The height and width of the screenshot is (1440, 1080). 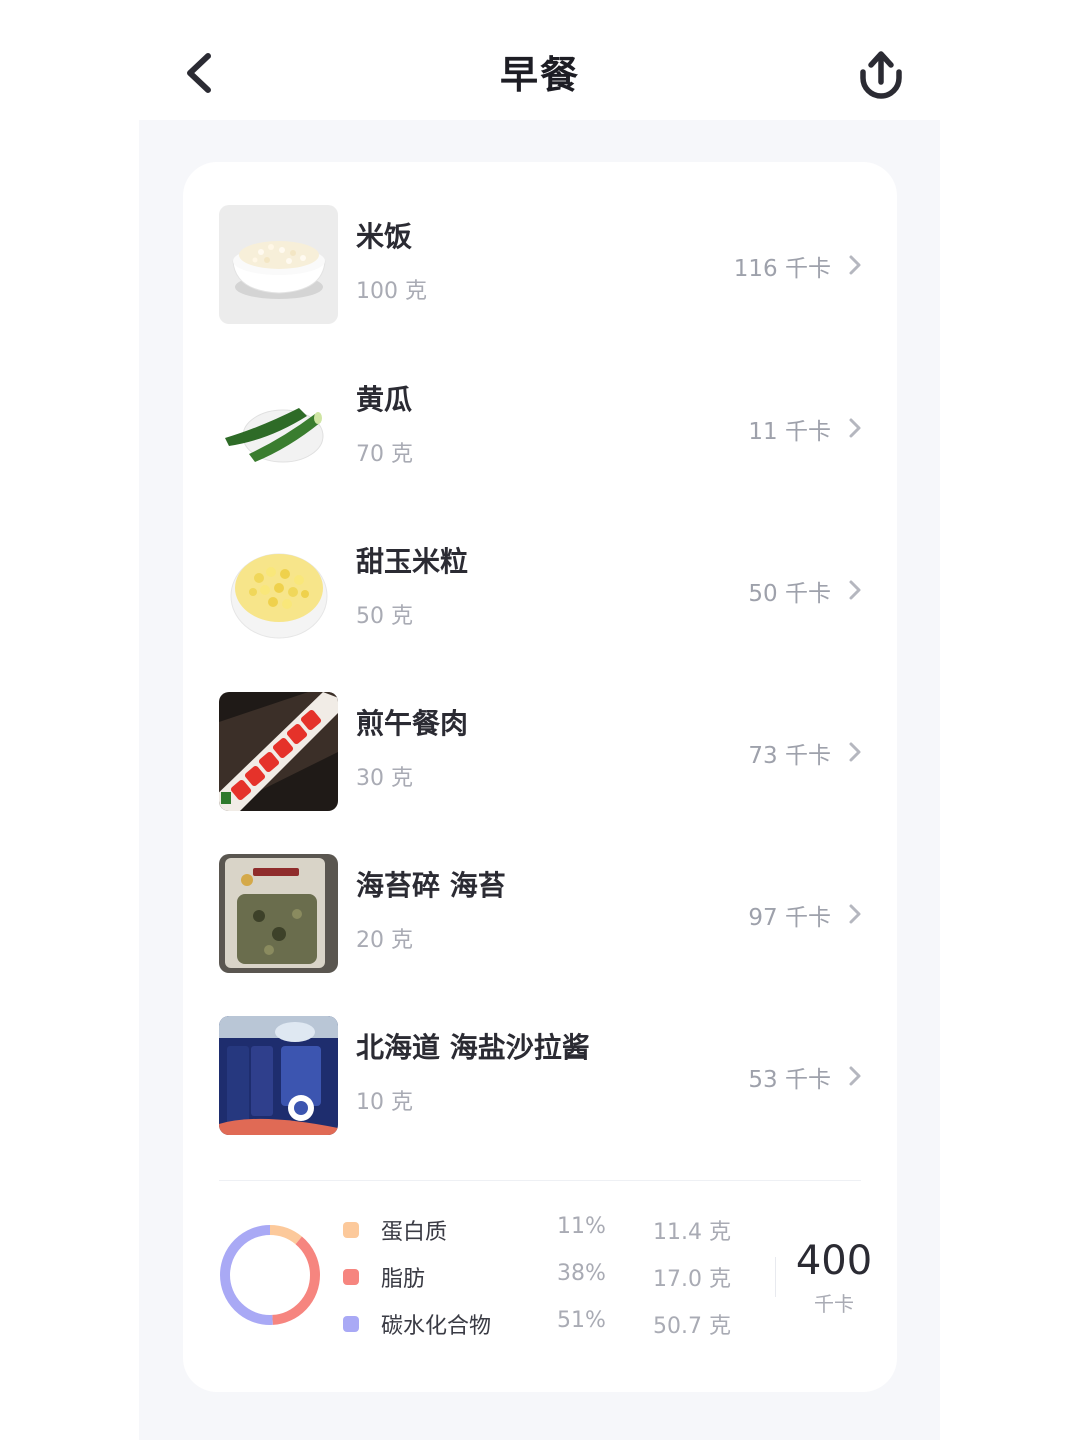 What do you see at coordinates (278, 913) in the screenshot?
I see `seaweed-image` at bounding box center [278, 913].